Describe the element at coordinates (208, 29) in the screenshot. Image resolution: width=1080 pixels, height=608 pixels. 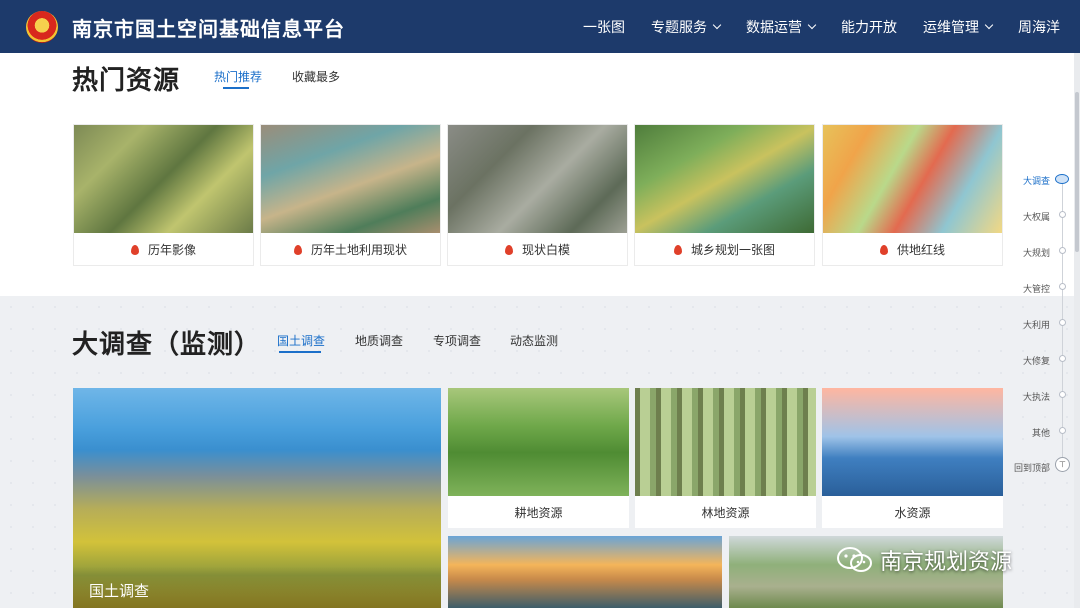
I see `app-title: 南京市国土空间基础信息平台` at that location.